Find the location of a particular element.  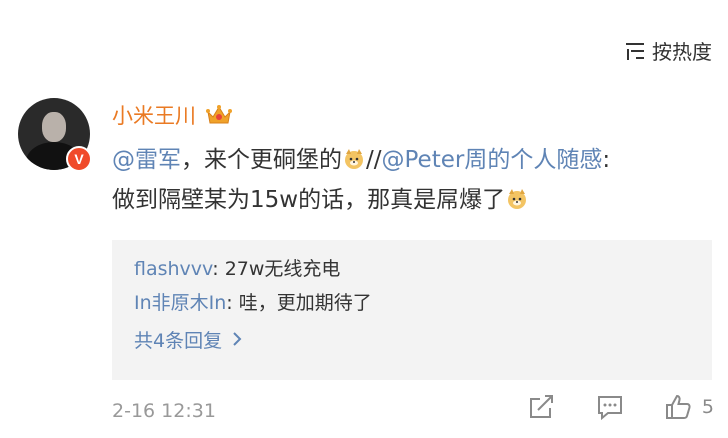

verified-badge: V is located at coordinates (79, 159).